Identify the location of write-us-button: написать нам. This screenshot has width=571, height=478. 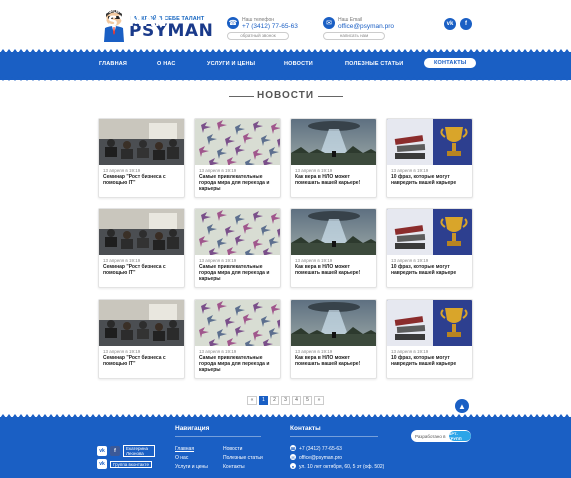
(354, 36).